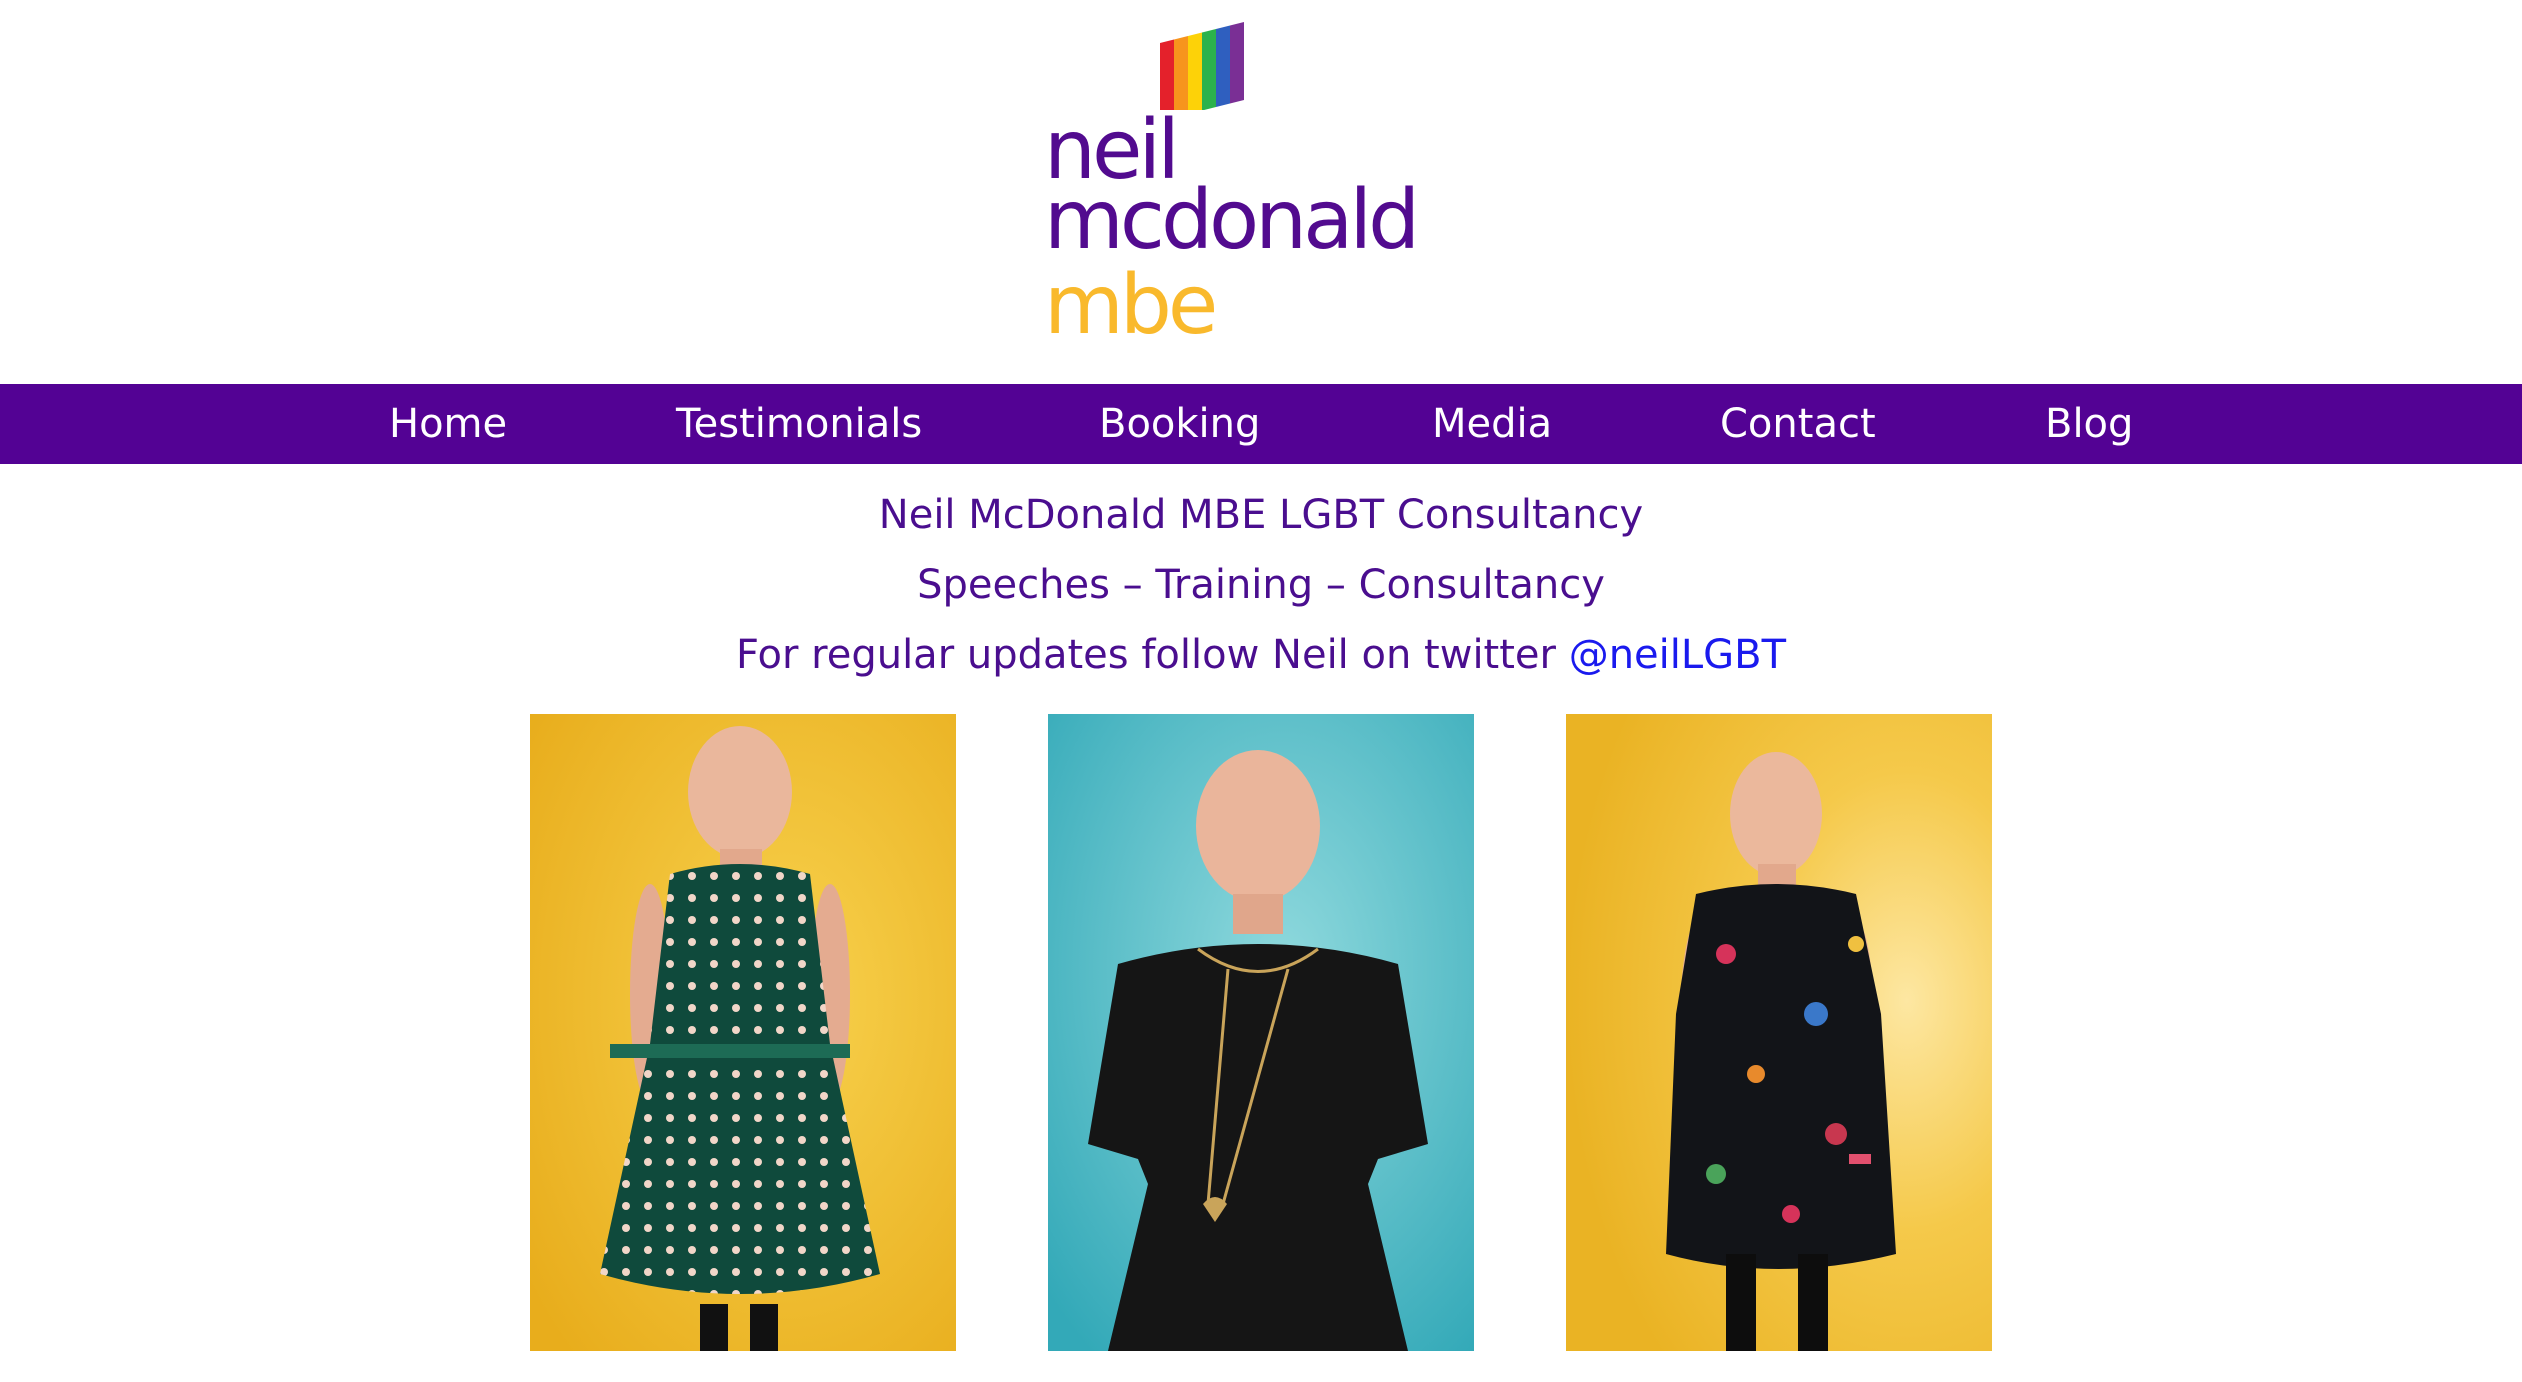 Image resolution: width=2522 pixels, height=1382 pixels. What do you see at coordinates (1261, 1032) in the screenshot?
I see `photo-neil-black-dress` at bounding box center [1261, 1032].